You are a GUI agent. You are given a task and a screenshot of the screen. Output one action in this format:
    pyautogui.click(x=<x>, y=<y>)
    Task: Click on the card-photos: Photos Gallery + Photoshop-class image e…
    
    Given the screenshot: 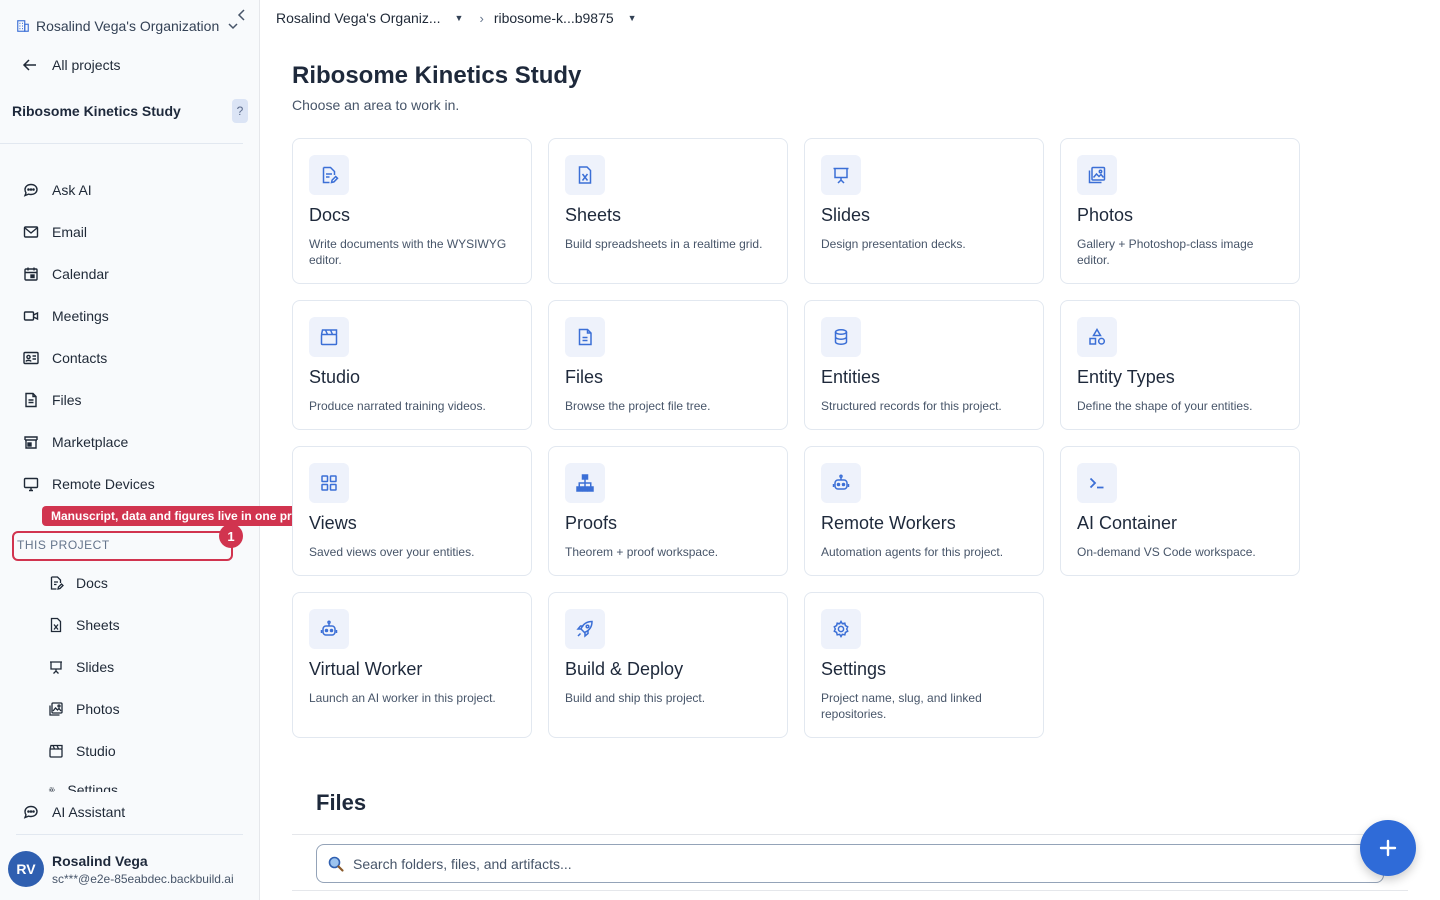 What is the action you would take?
    pyautogui.click(x=1180, y=211)
    